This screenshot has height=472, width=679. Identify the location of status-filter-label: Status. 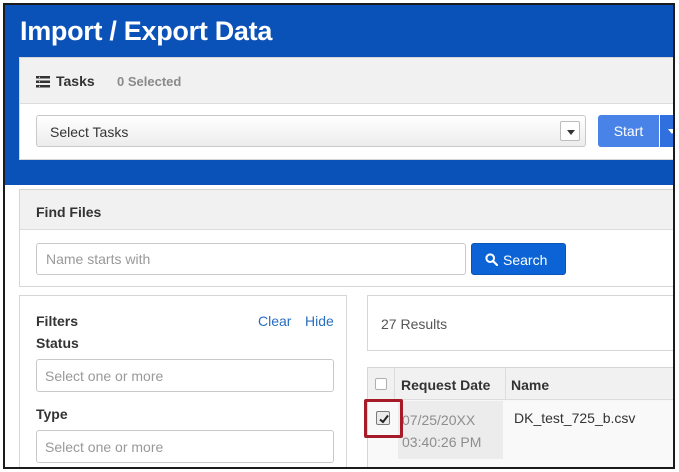
(57, 343).